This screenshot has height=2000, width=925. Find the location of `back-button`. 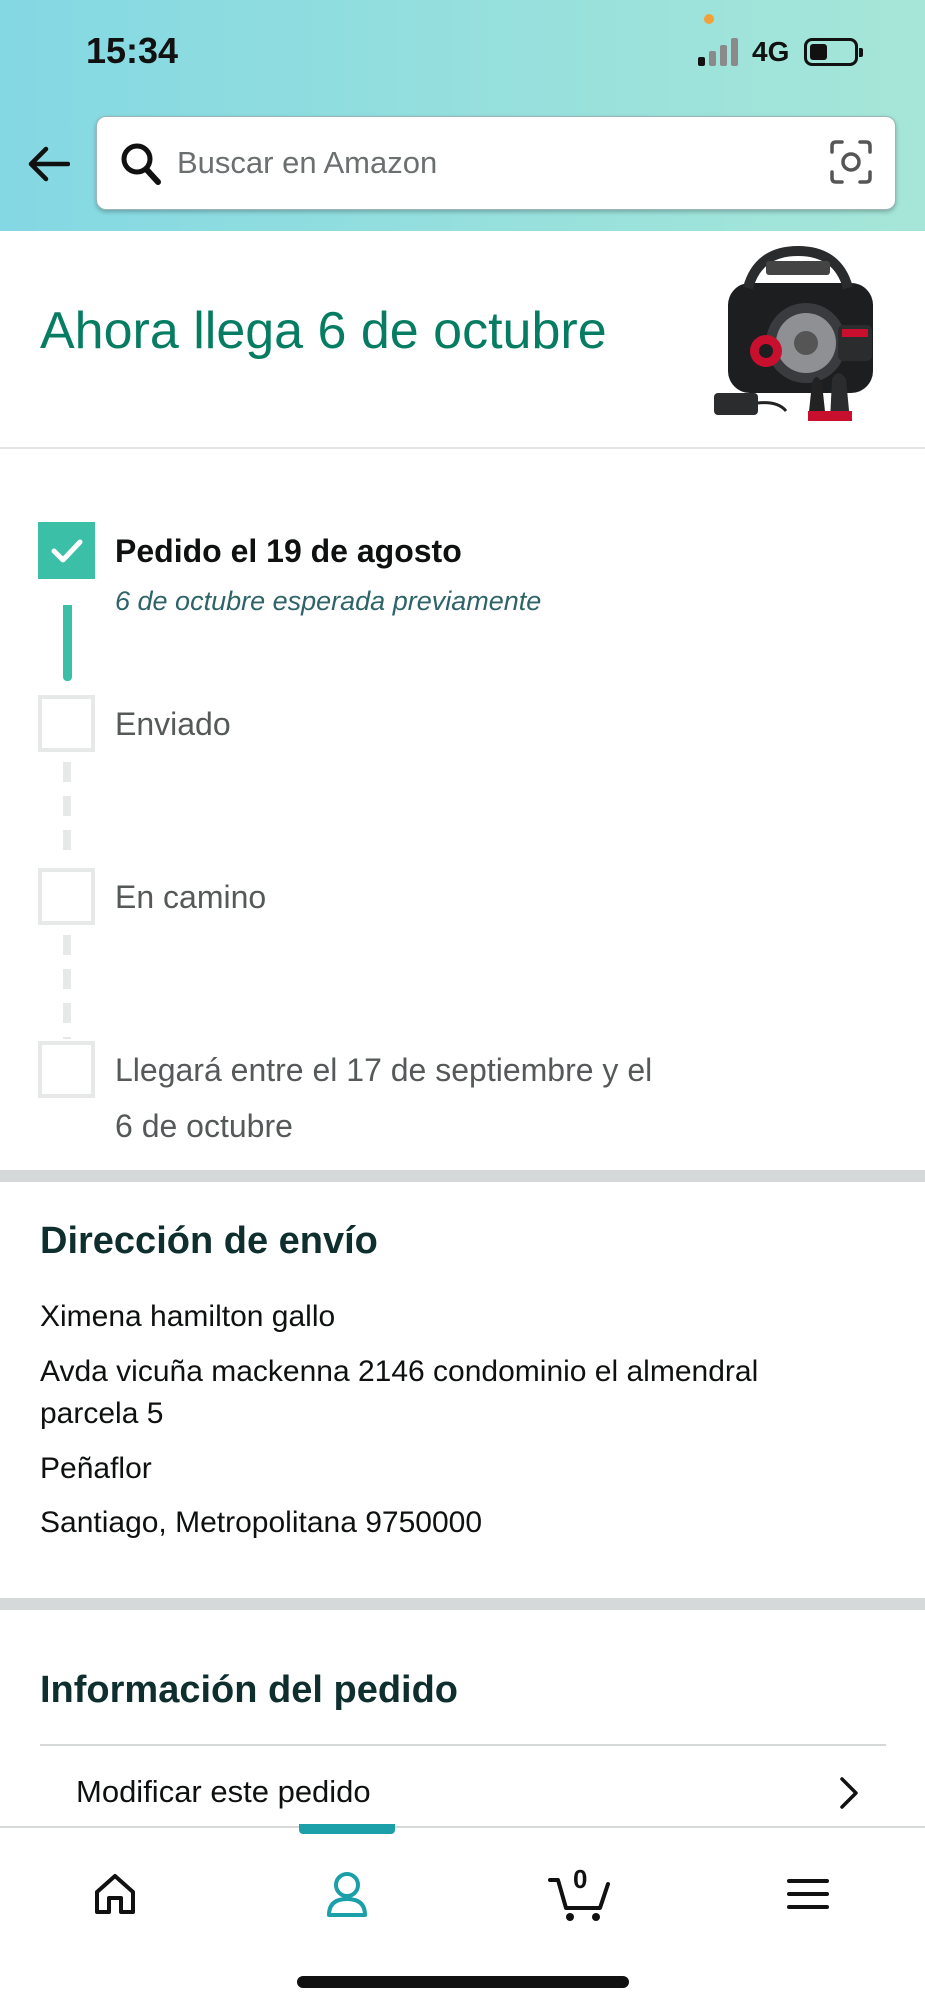

back-button is located at coordinates (48, 164).